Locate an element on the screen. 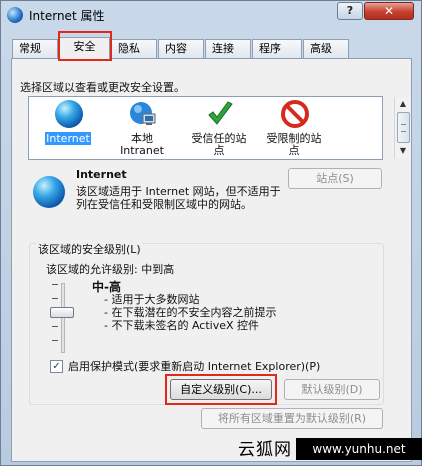 The image size is (422, 466). window-title: Internet 属性 is located at coordinates (67, 16).